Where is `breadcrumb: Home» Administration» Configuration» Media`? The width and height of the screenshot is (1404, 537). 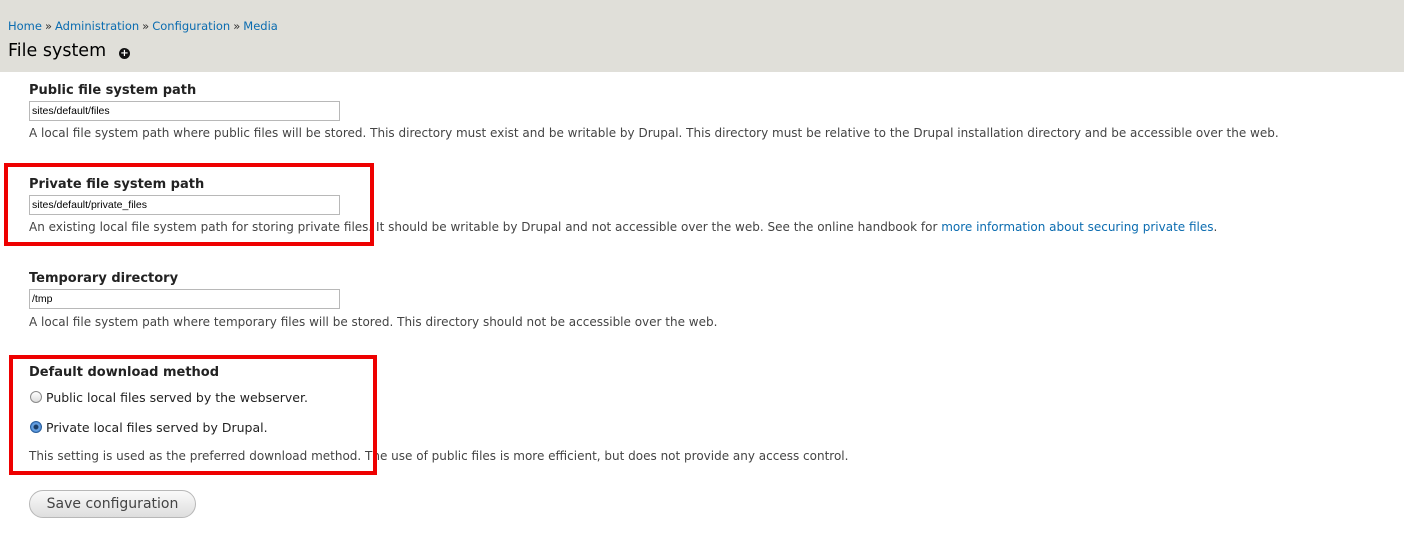
breadcrumb: Home» Administration» Configuration» Media is located at coordinates (143, 26).